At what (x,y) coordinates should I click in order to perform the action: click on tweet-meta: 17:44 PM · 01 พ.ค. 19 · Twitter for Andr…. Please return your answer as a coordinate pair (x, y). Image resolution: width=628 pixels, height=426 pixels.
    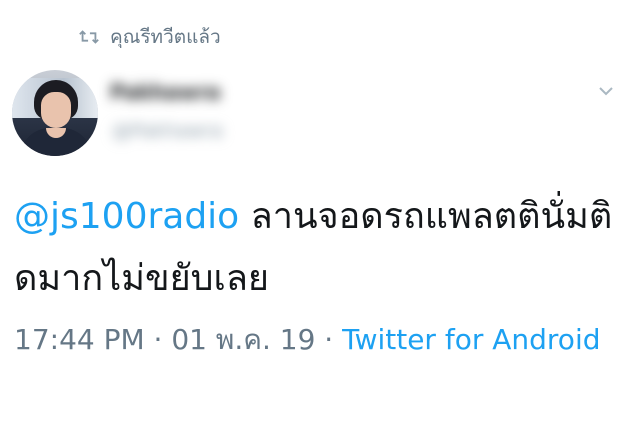
    Looking at the image, I should click on (314, 340).